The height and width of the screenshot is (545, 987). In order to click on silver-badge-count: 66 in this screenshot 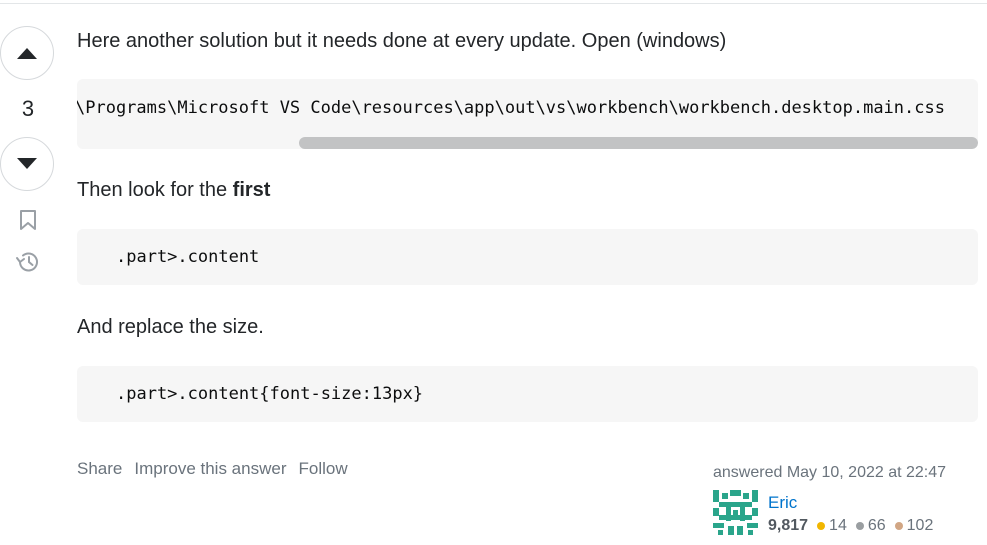, I will do `click(876, 525)`.